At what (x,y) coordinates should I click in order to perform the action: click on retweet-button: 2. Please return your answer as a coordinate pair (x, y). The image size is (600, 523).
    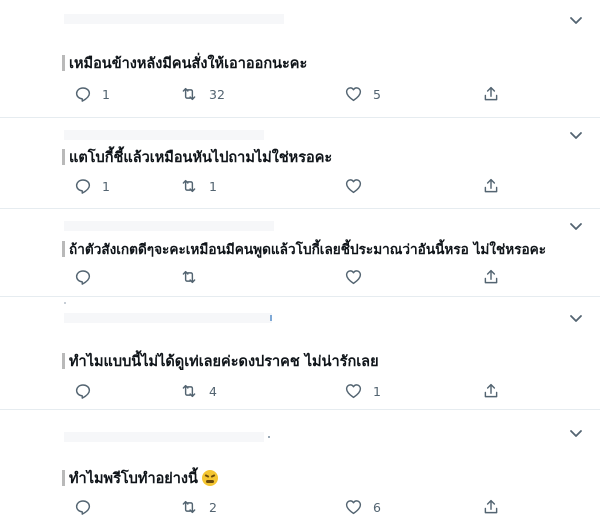
    Looking at the image, I should click on (198, 507).